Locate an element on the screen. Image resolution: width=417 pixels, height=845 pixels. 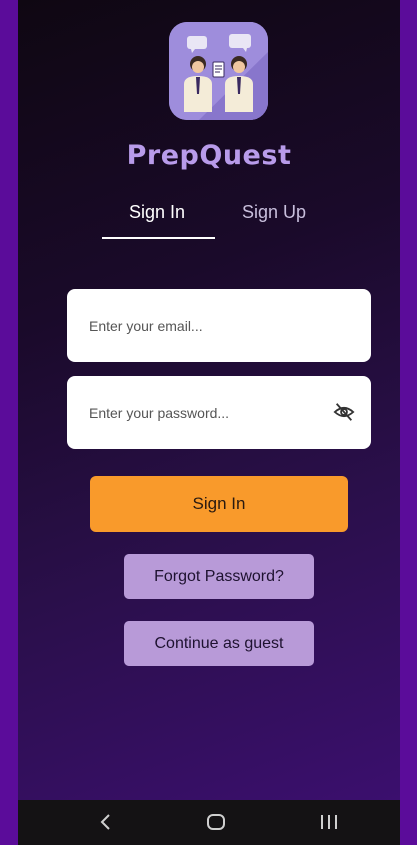
home-icon is located at coordinates (216, 822).